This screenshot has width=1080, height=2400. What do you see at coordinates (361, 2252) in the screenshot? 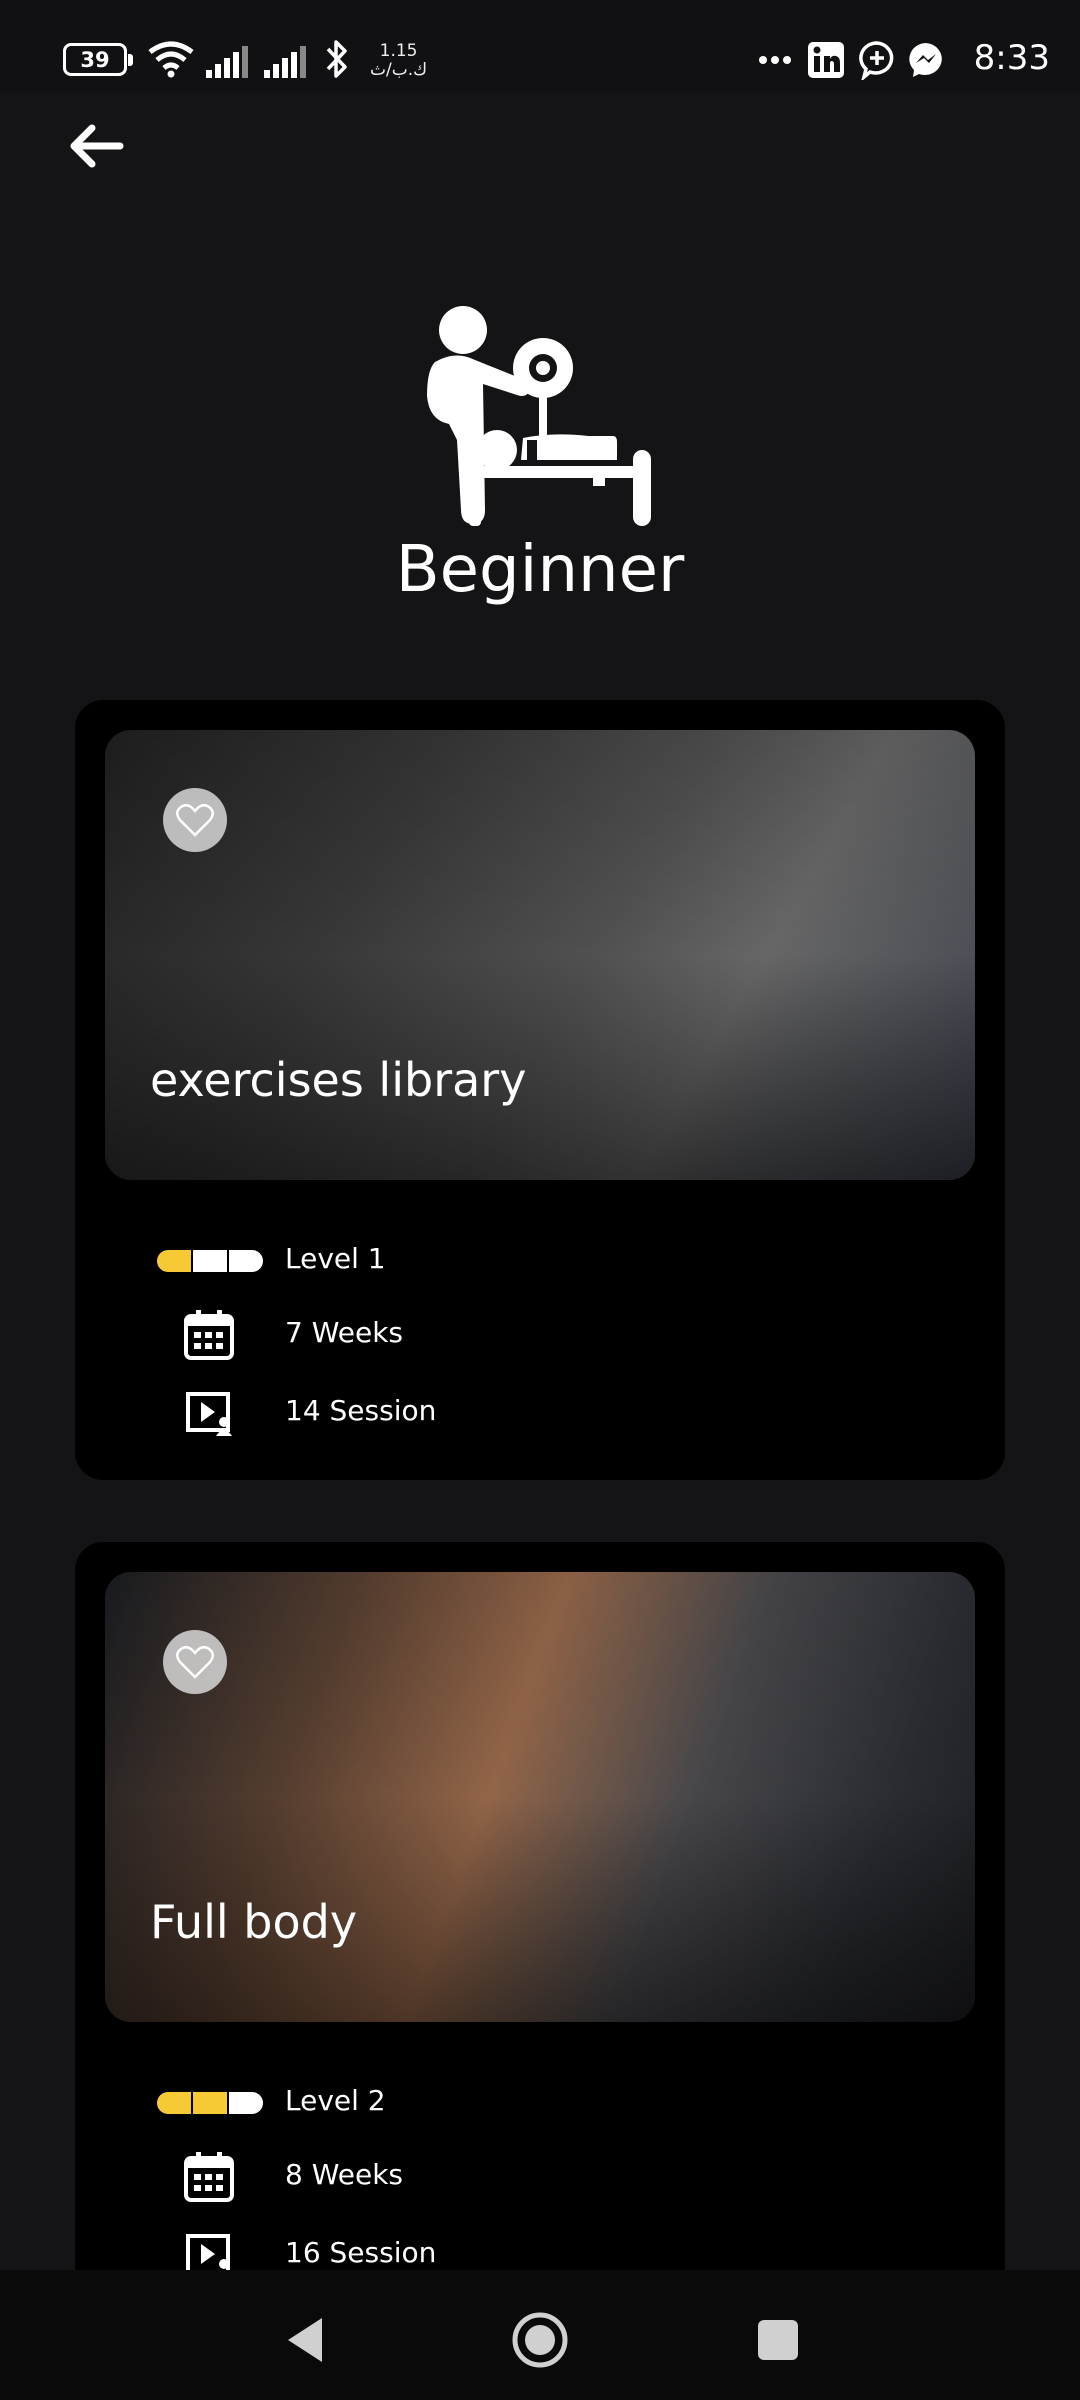
I see `sessions-label: 16 Session` at bounding box center [361, 2252].